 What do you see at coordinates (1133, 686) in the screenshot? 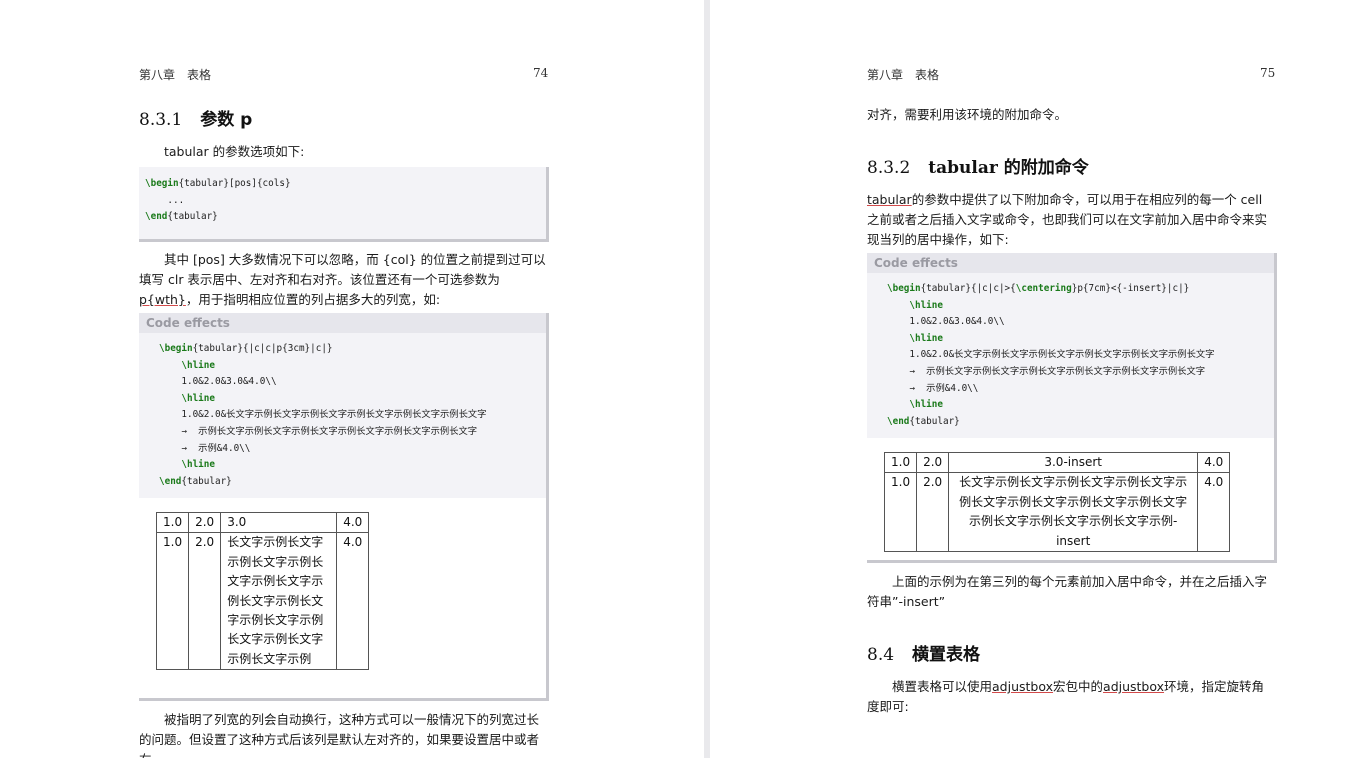
I see `adjustbox-environment-link: adjustbox` at bounding box center [1133, 686].